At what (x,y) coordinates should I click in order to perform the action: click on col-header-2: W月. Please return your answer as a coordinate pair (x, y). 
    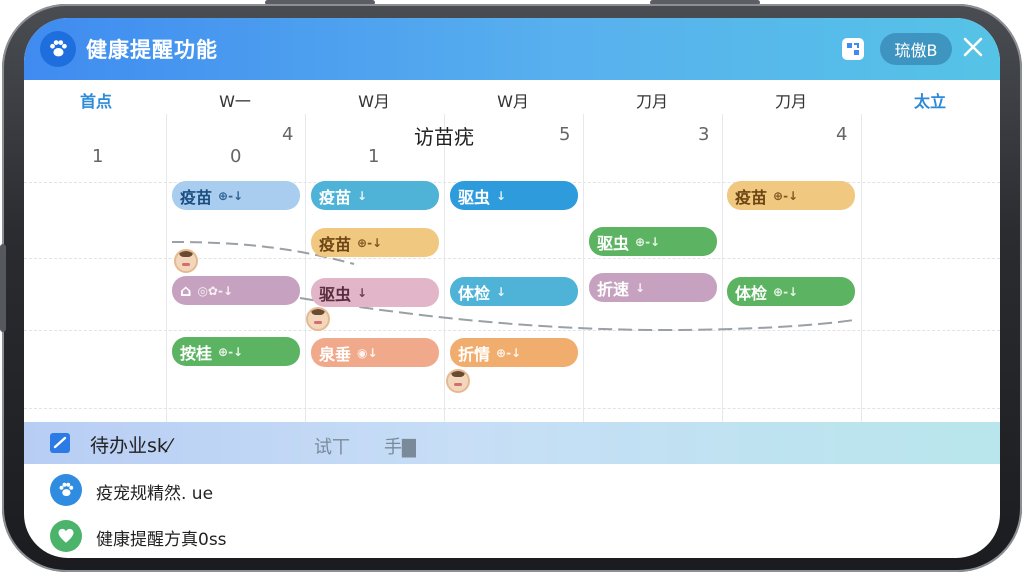
    Looking at the image, I should click on (374, 100).